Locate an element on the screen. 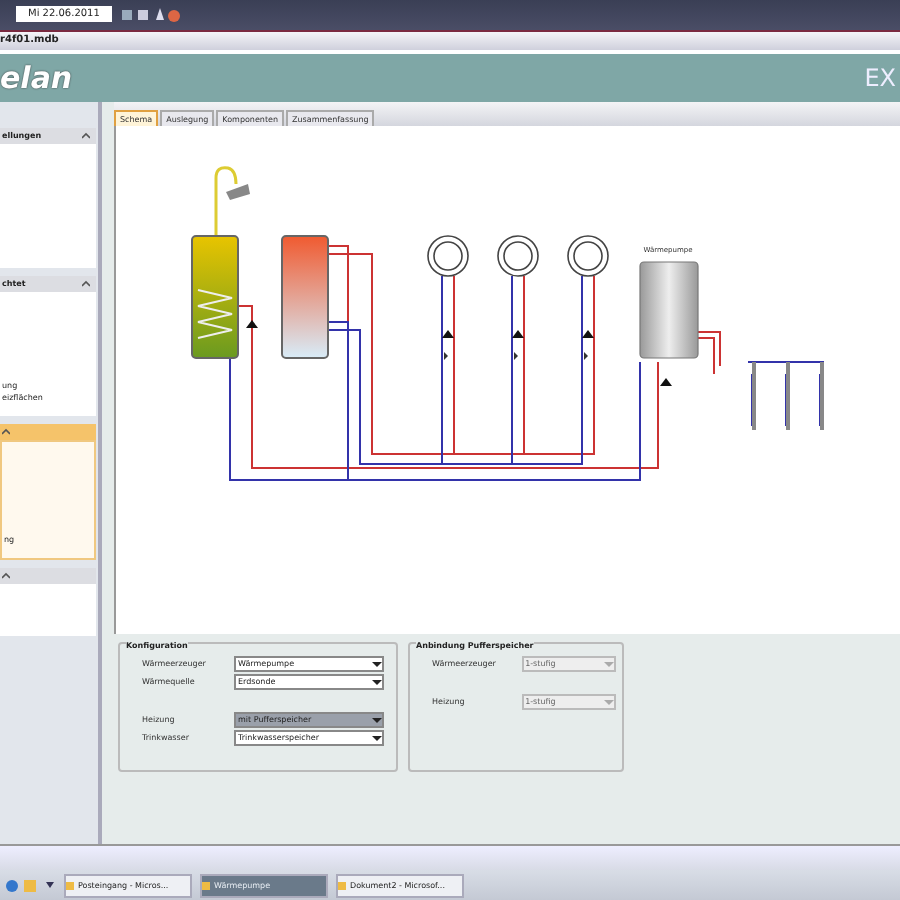 This screenshot has height=900, width=900. heat-pump is located at coordinates (669, 309).